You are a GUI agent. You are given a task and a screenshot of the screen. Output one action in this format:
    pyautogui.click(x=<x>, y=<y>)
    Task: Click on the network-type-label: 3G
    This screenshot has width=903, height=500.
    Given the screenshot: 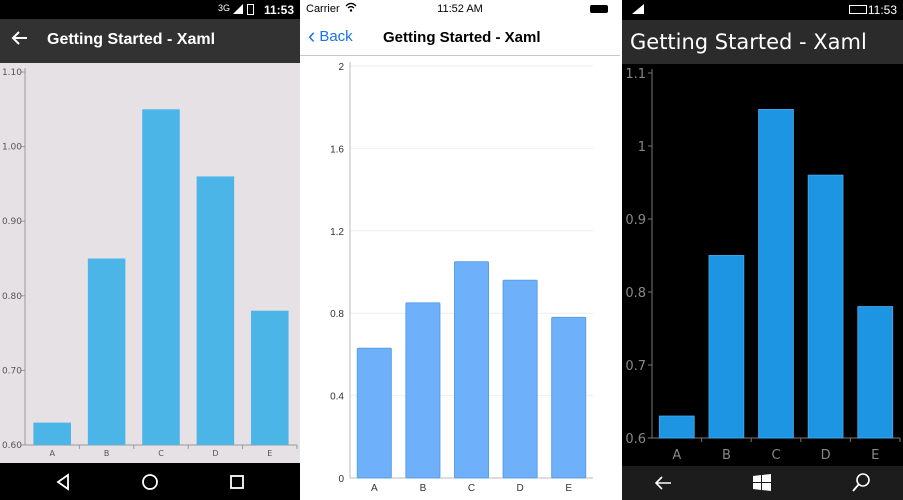 What is the action you would take?
    pyautogui.click(x=223, y=8)
    